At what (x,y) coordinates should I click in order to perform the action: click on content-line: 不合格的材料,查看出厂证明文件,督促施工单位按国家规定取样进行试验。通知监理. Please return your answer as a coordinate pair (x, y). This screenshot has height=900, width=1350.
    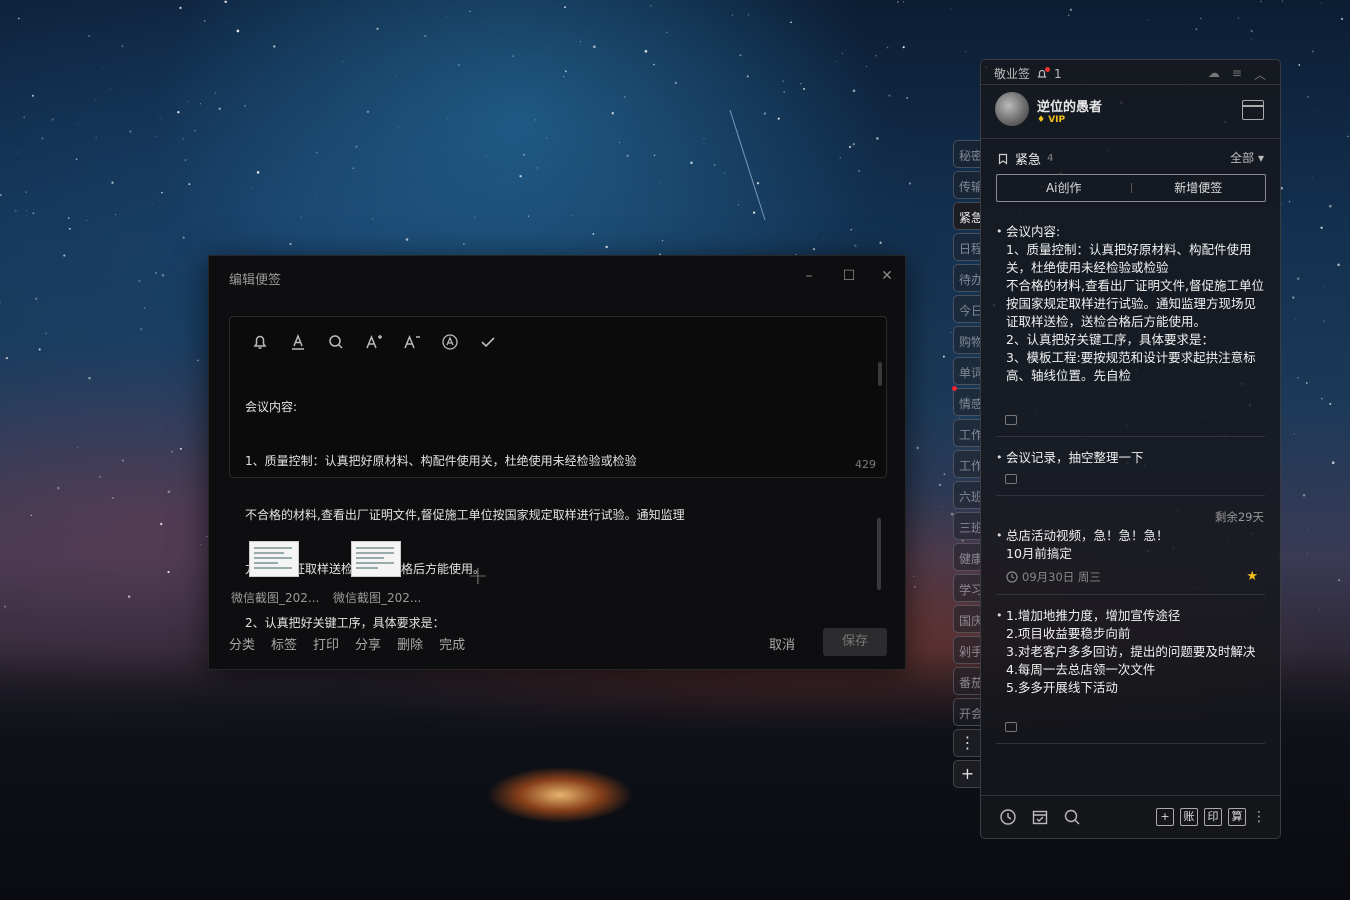
    Looking at the image, I should click on (465, 515).